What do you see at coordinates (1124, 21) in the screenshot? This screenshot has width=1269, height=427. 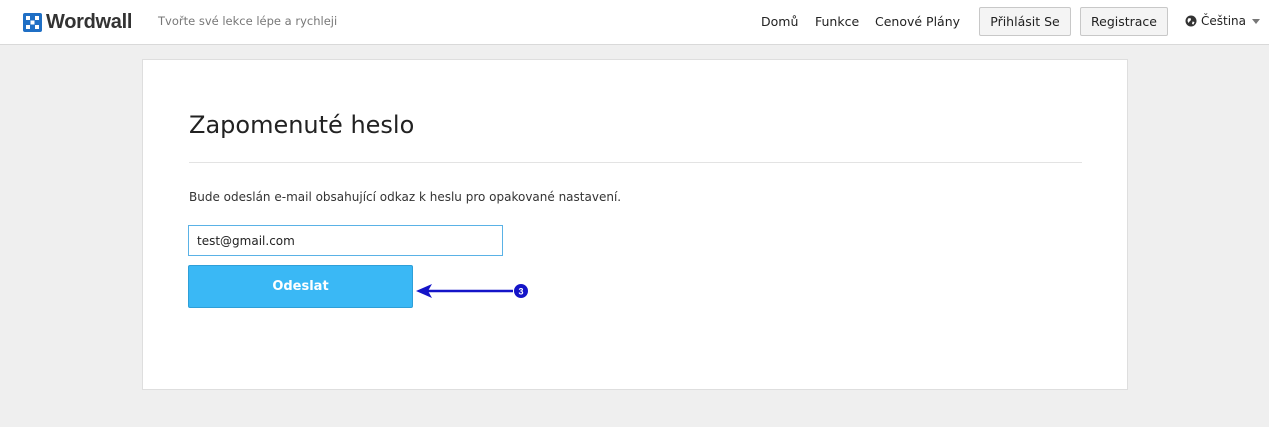 I see `register-button: Registrace` at bounding box center [1124, 21].